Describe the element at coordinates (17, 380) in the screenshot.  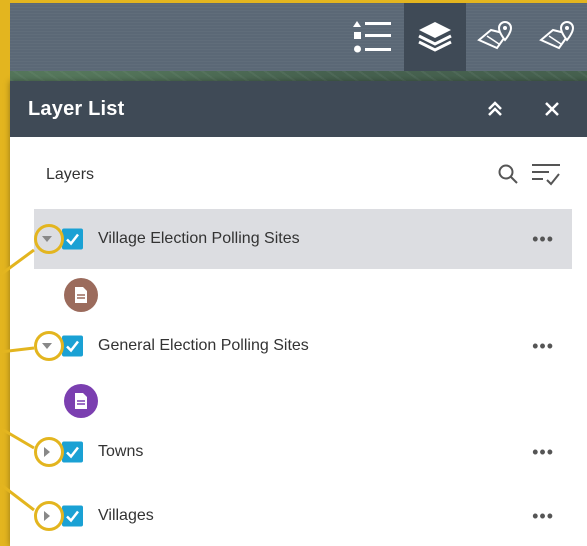
I see `annotation-lines` at that location.